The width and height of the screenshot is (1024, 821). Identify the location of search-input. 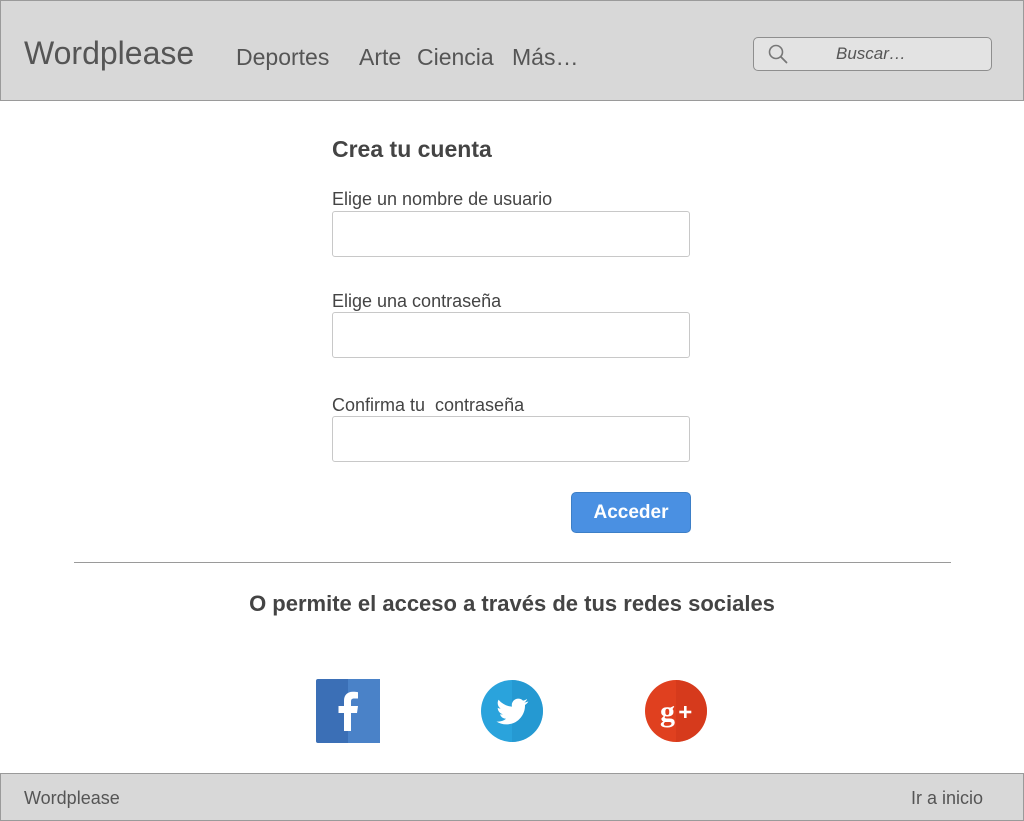
(892, 54).